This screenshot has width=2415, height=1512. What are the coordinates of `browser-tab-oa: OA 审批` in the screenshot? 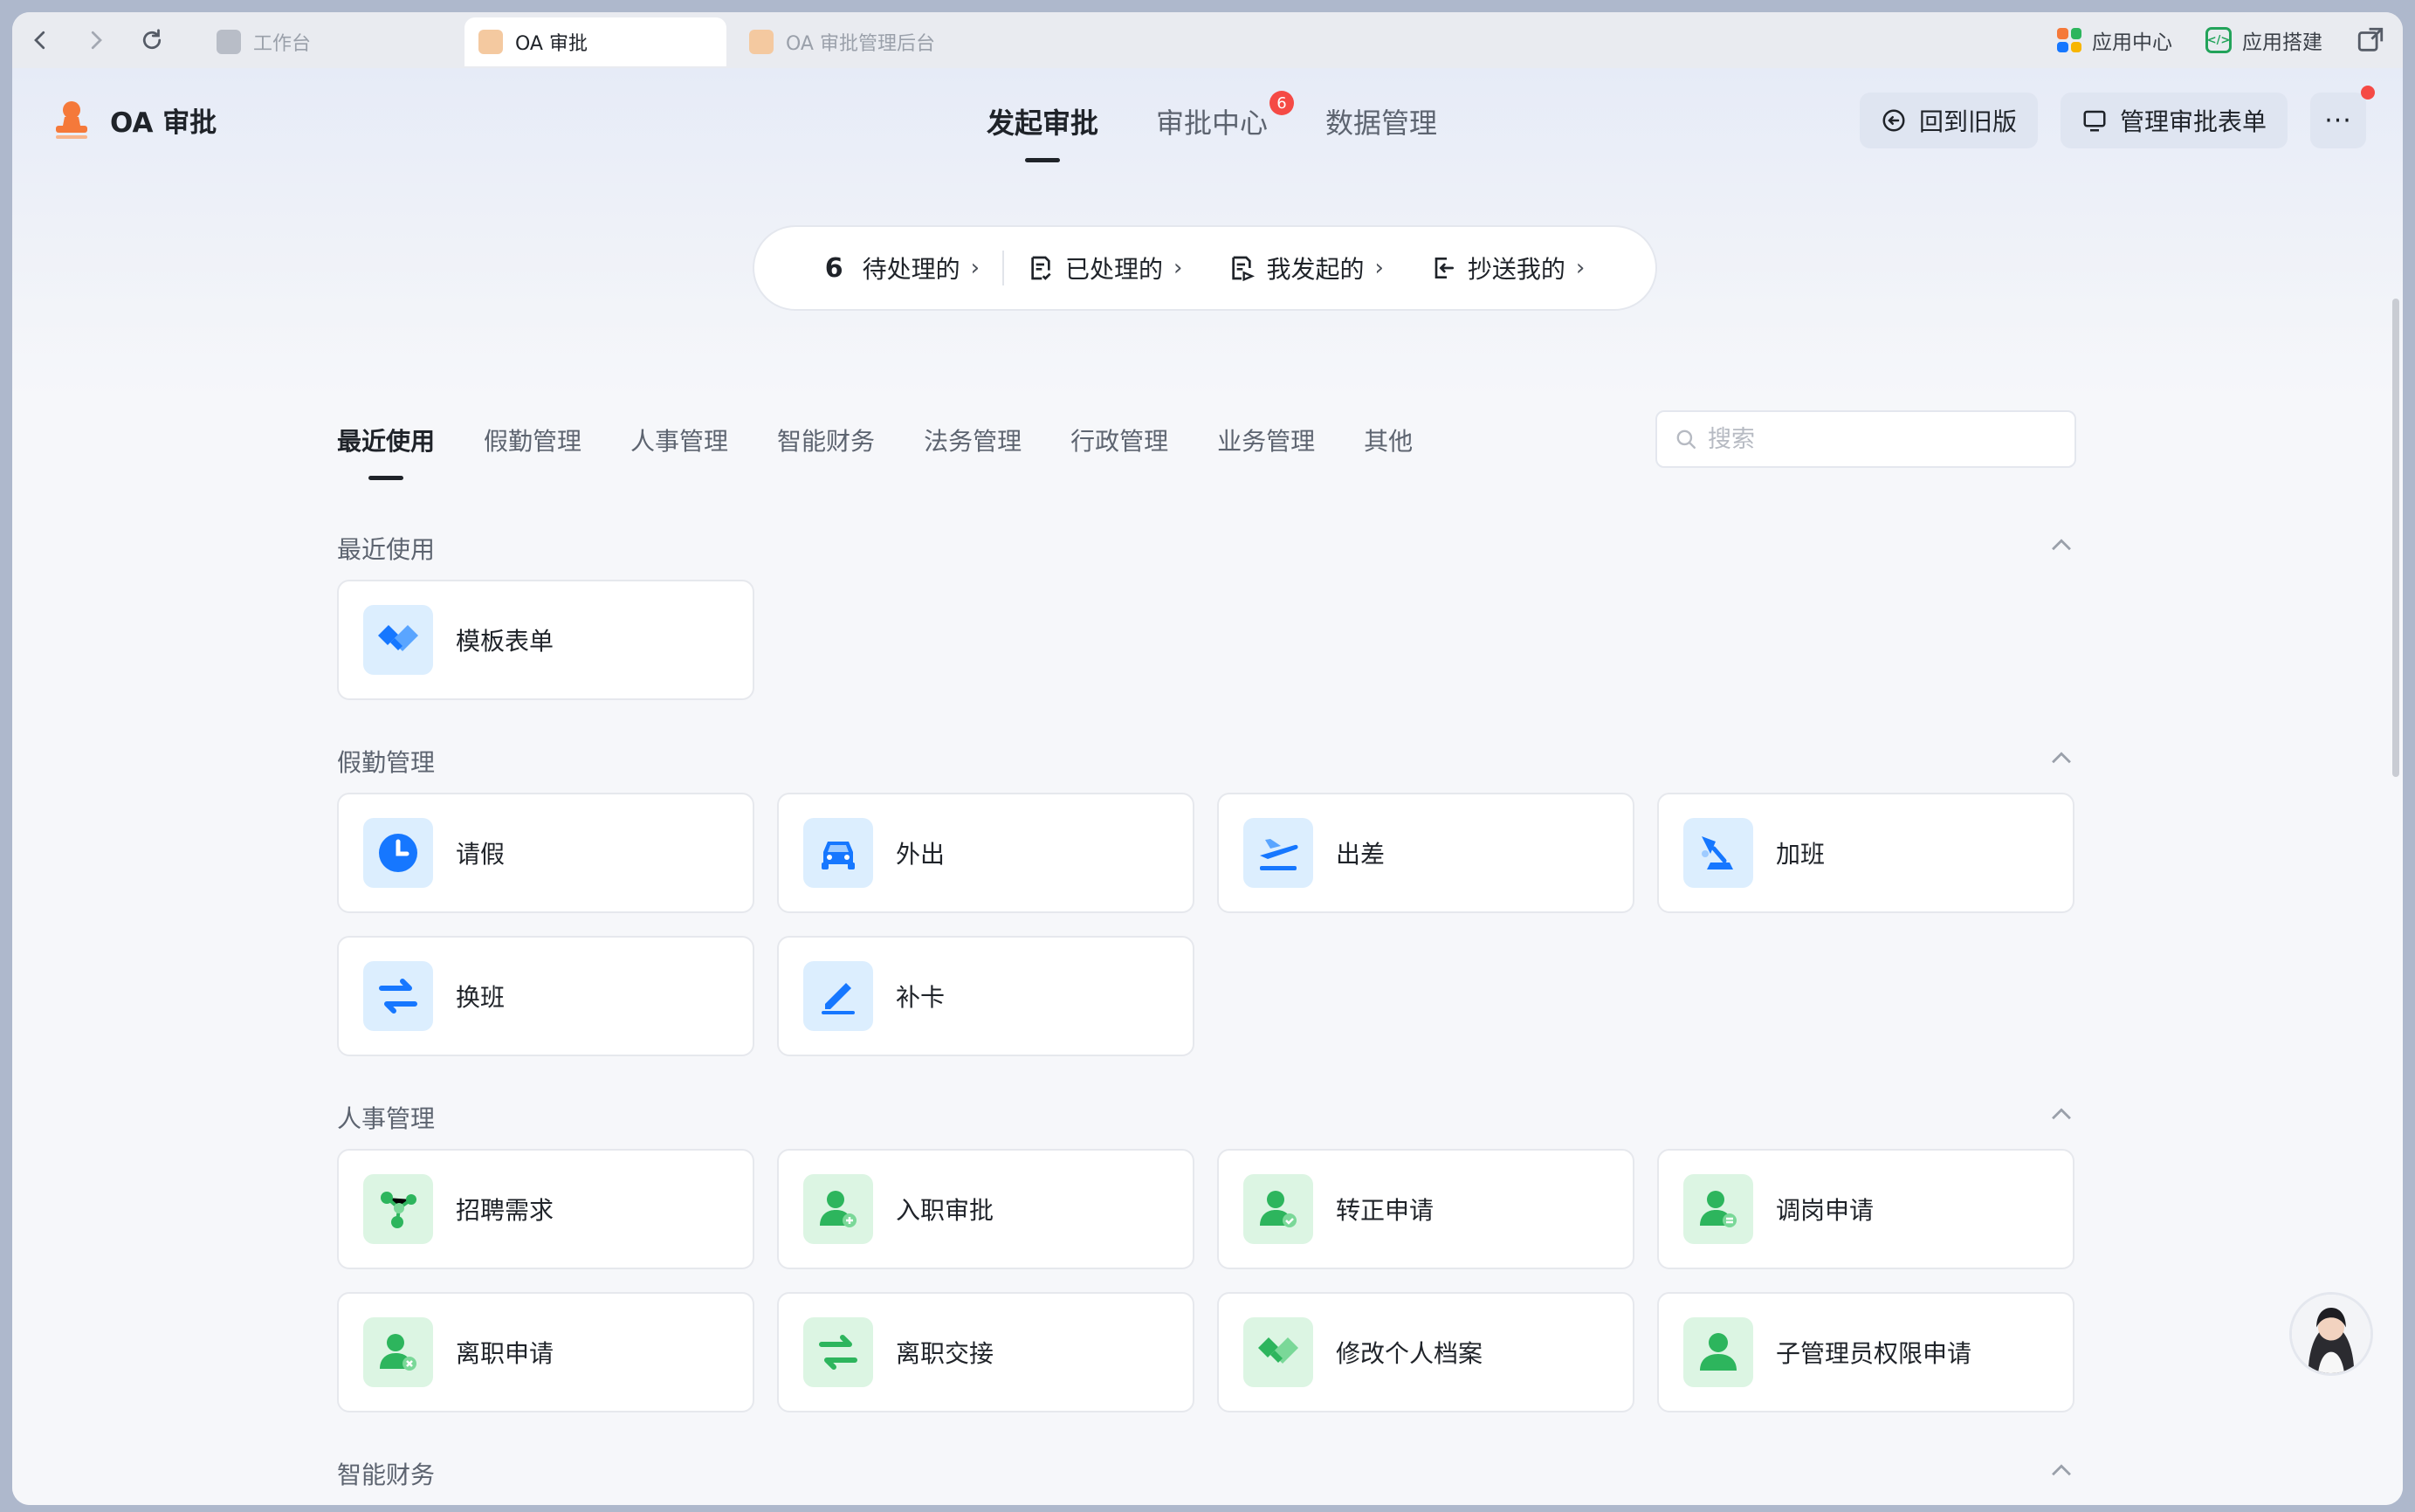 It's located at (595, 41).